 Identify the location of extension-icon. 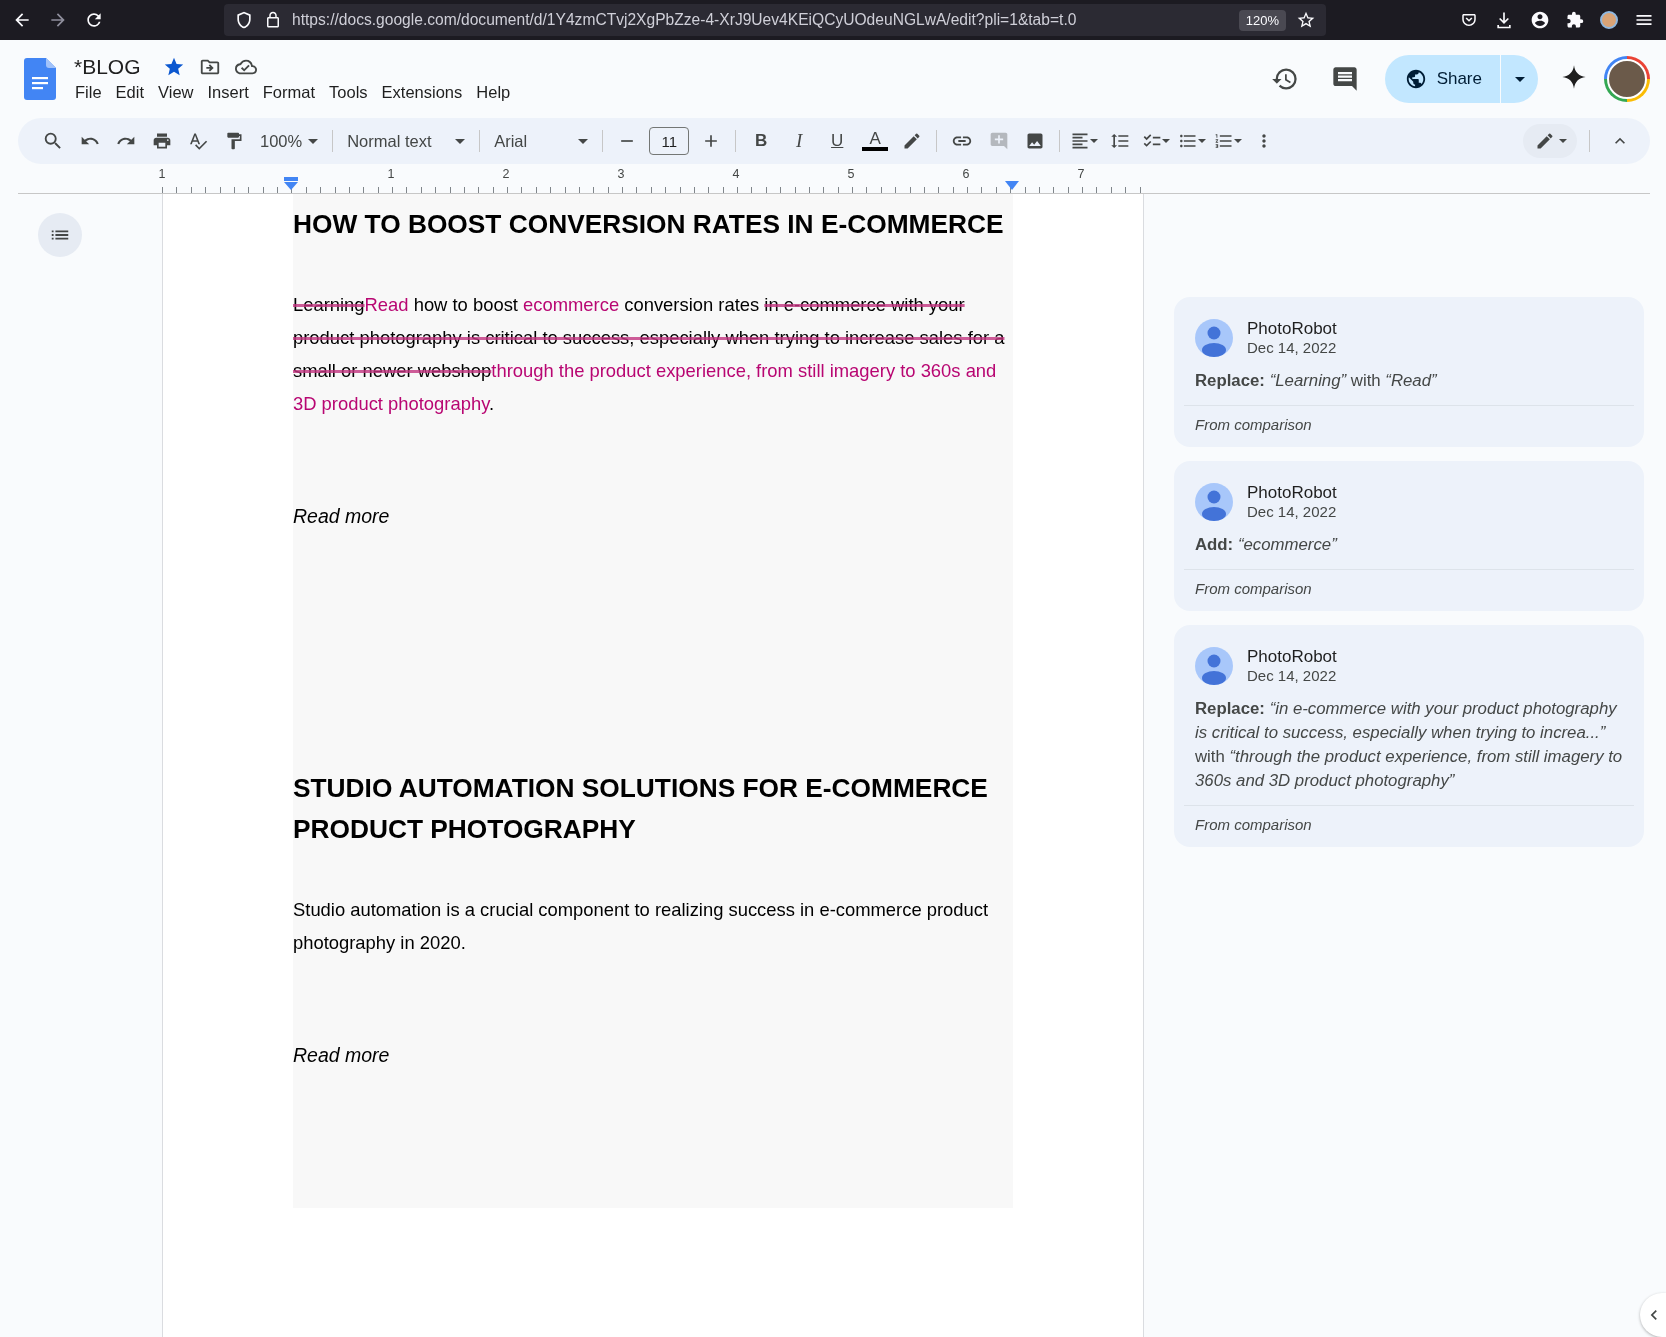
(1609, 20).